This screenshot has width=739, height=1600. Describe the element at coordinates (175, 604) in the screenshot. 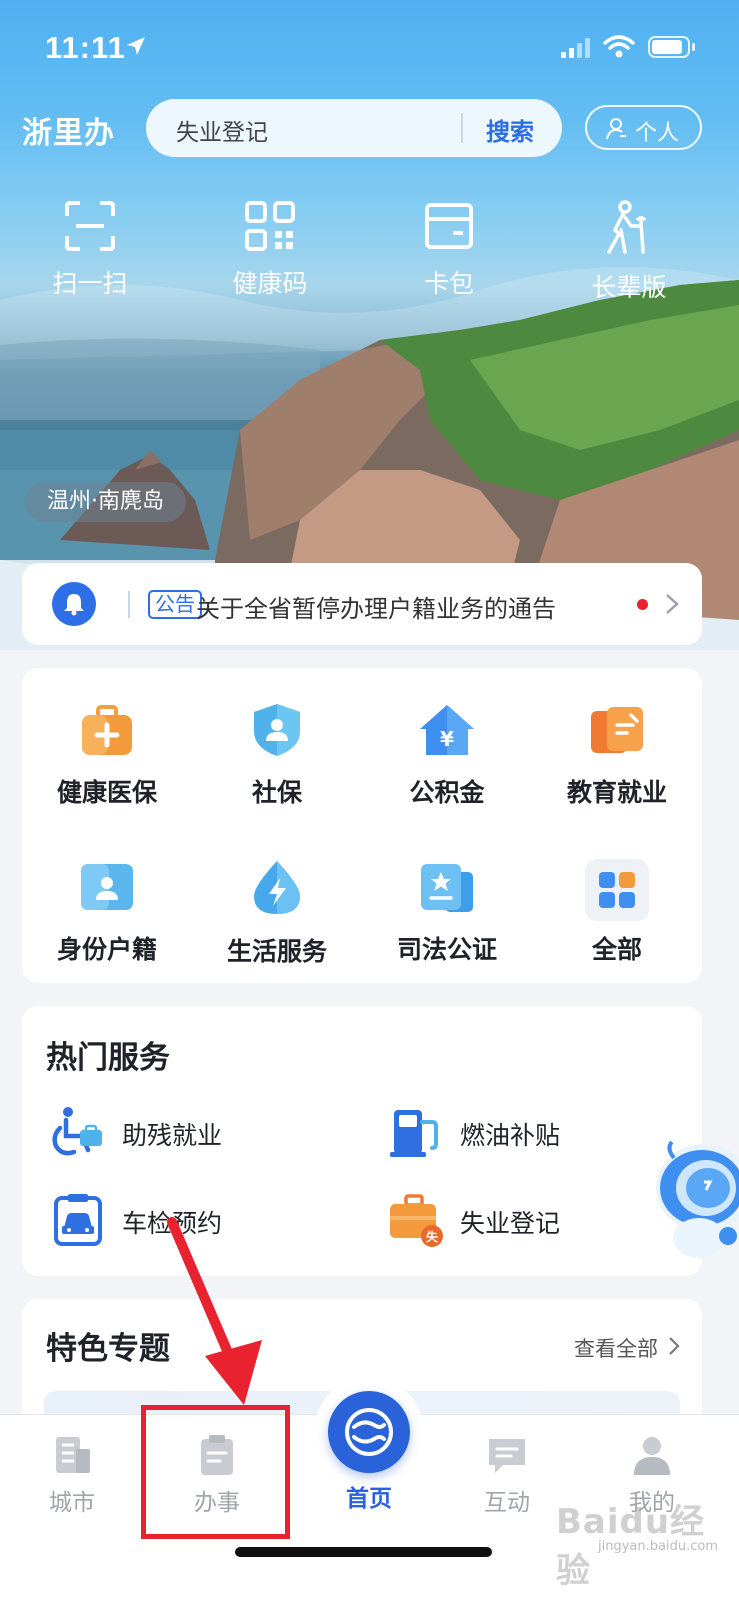

I see `notice-tag: 公告` at that location.